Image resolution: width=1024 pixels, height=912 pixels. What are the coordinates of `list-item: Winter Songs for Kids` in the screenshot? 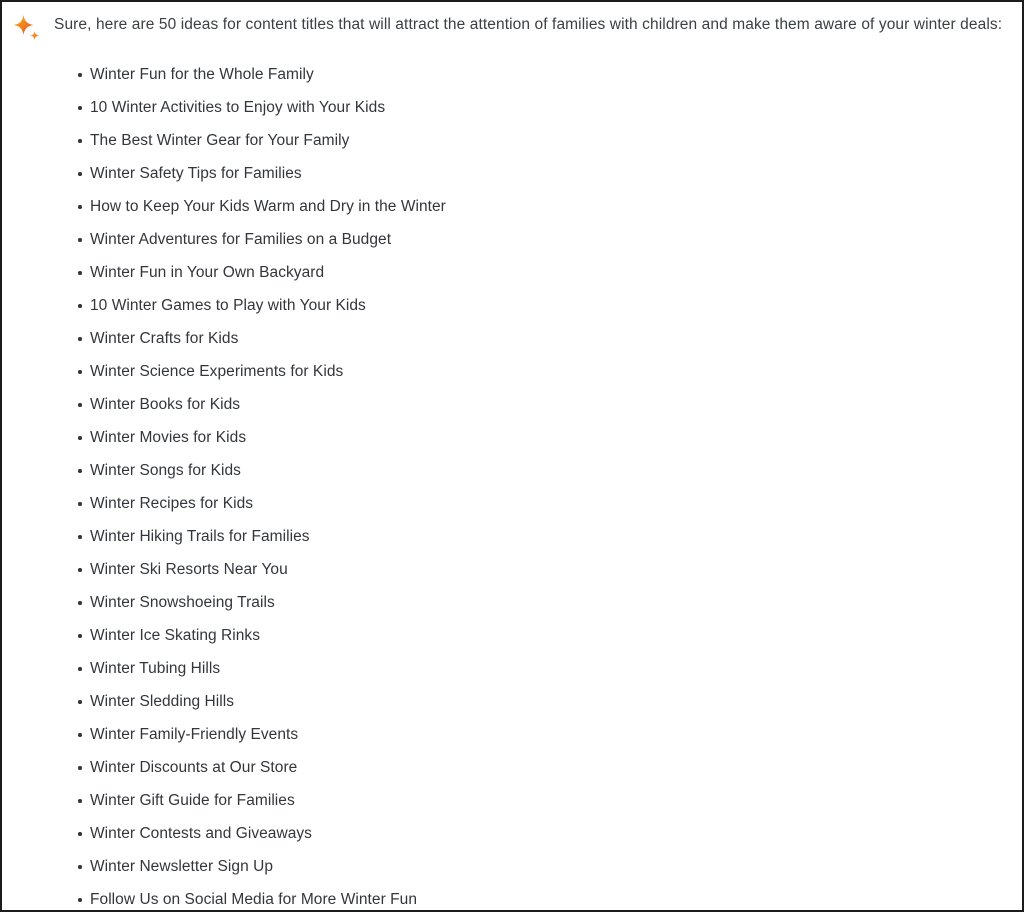 It's located at (512, 470).